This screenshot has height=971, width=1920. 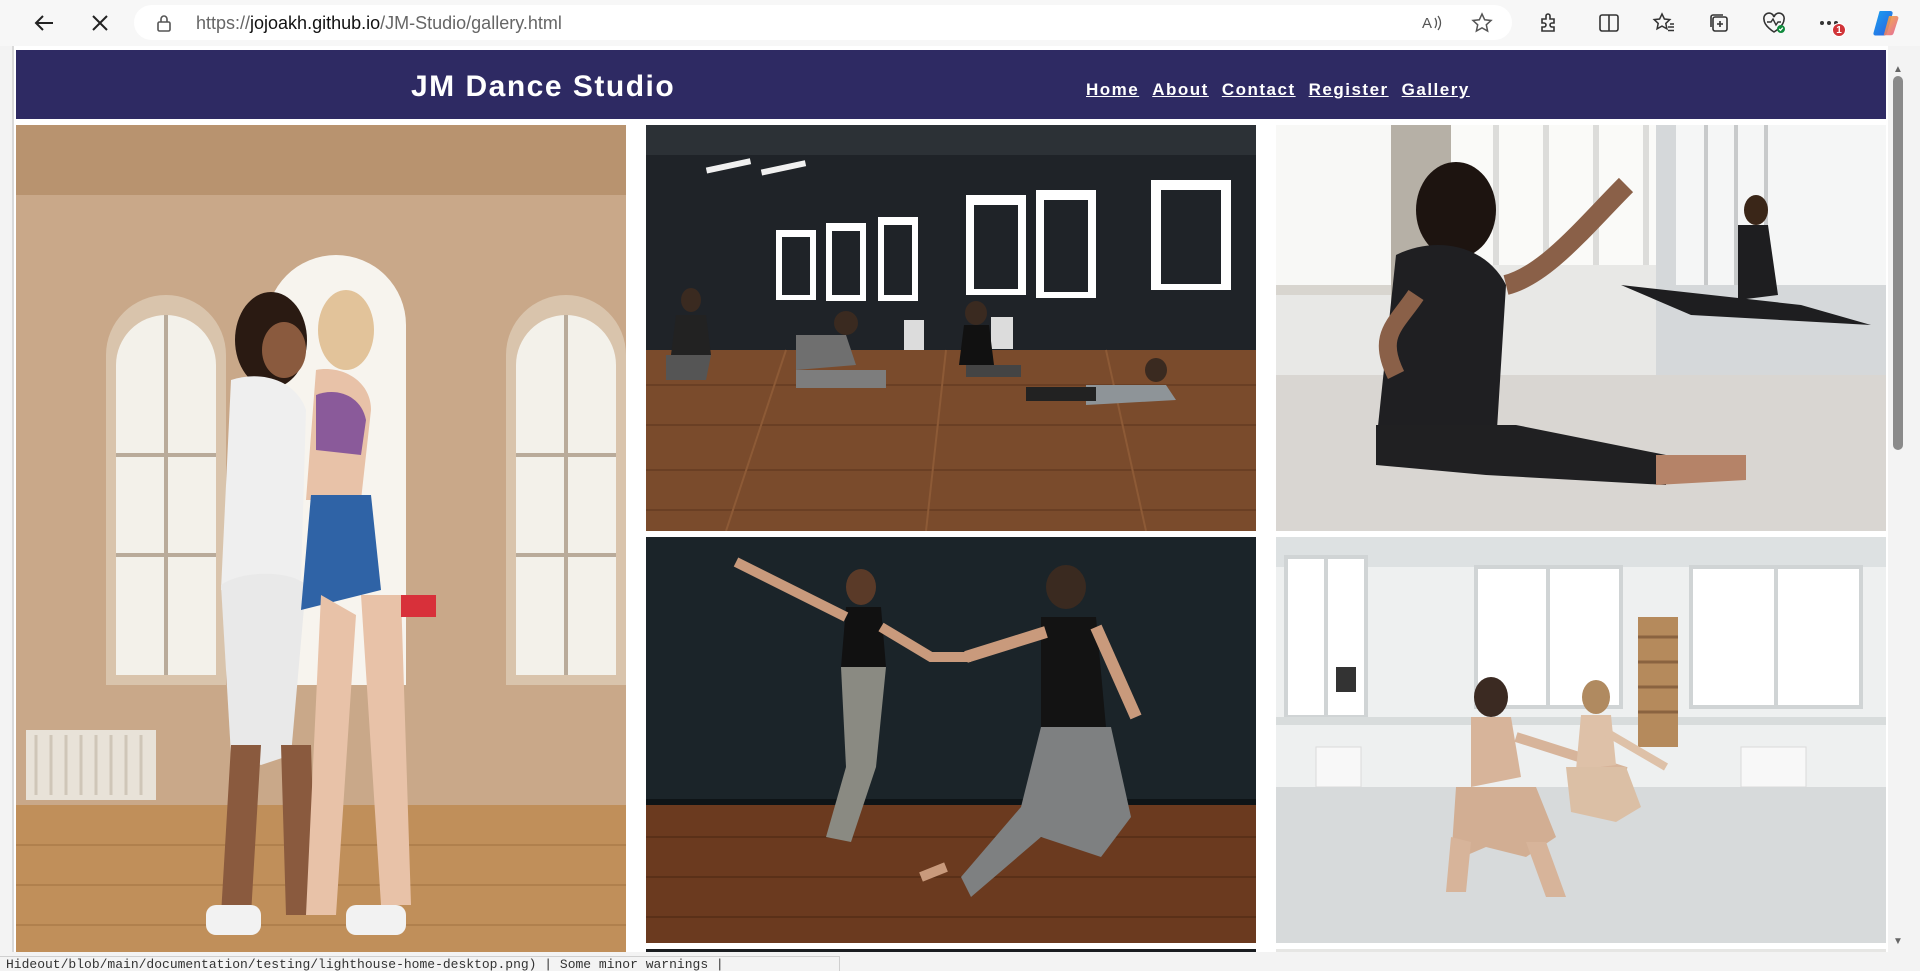 What do you see at coordinates (1549, 23) in the screenshot?
I see `extensions-icon` at bounding box center [1549, 23].